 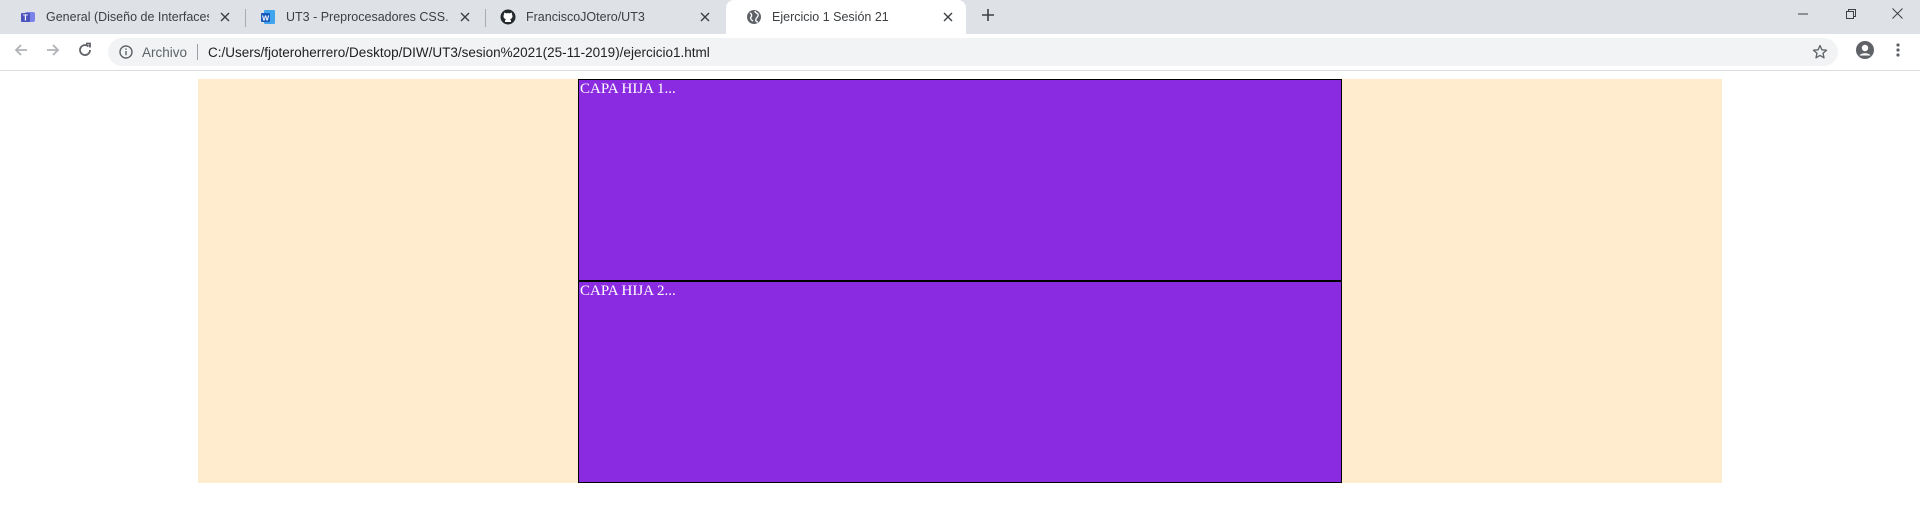 What do you see at coordinates (754, 17) in the screenshot?
I see `globe-icon` at bounding box center [754, 17].